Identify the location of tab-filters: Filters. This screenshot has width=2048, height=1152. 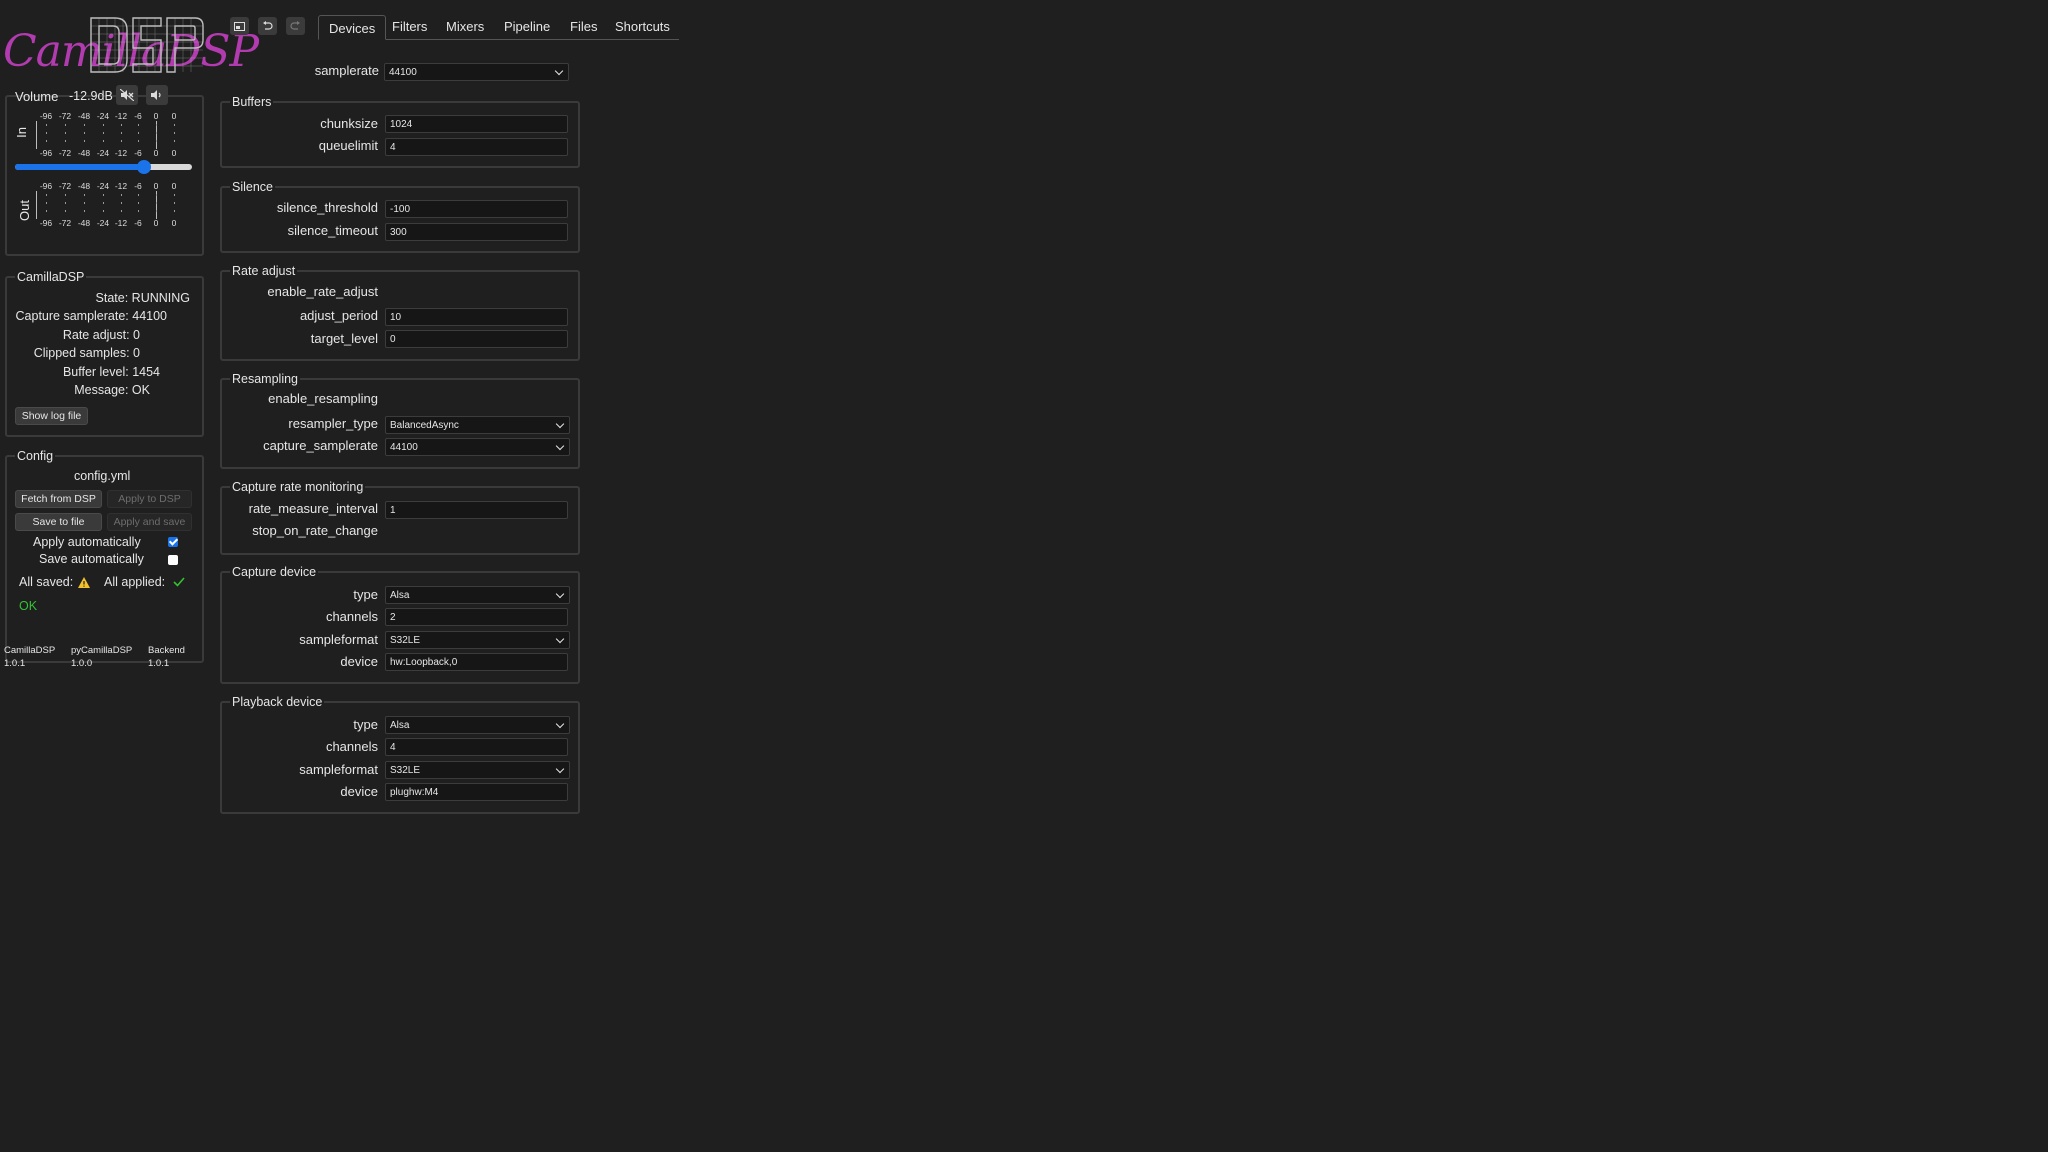
(409, 26).